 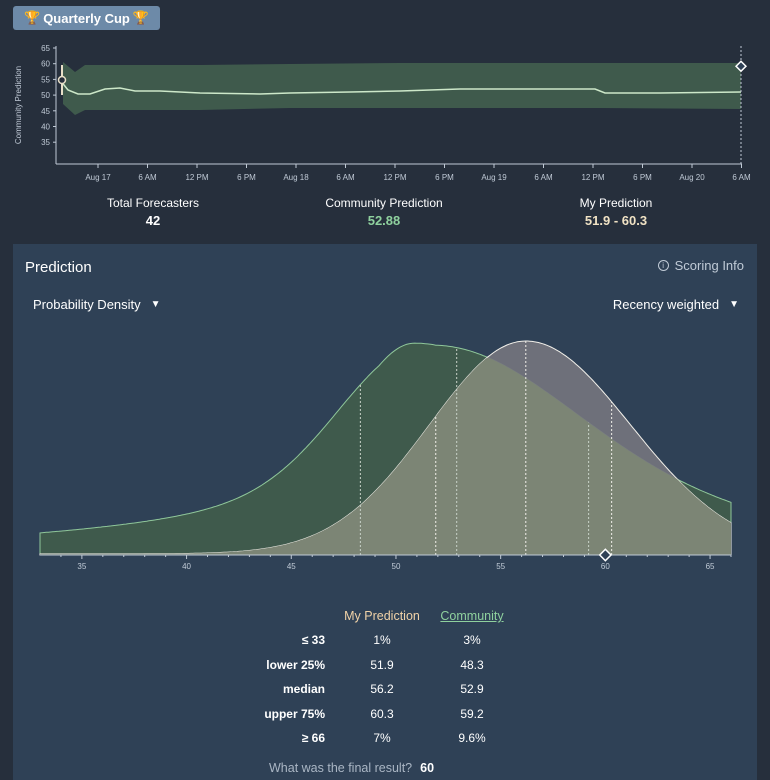 What do you see at coordinates (616, 203) in the screenshot?
I see `my-prediction-label: My Prediction` at bounding box center [616, 203].